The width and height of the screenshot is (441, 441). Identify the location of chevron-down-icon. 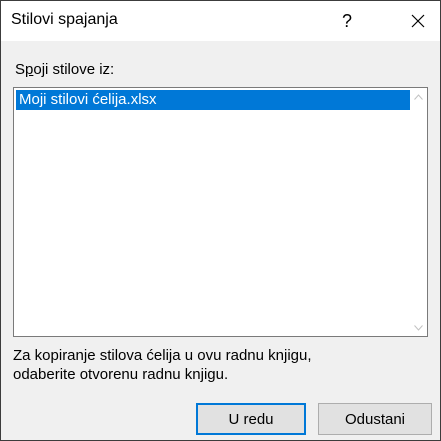
(418, 327).